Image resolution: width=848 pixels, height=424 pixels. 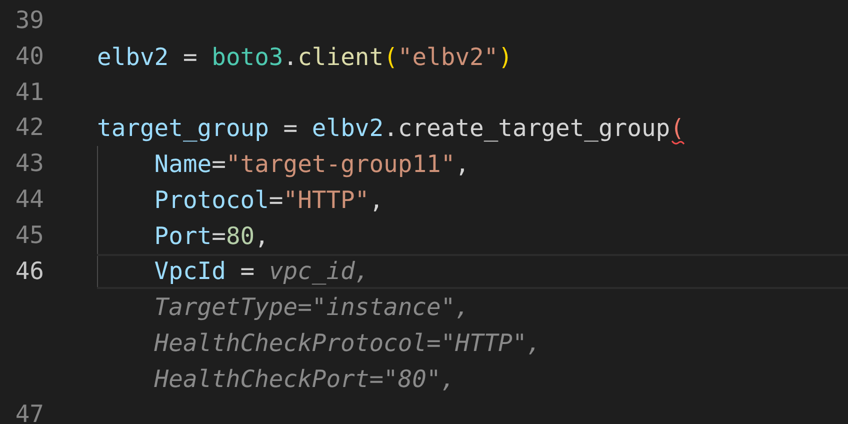 I want to click on line-number: 41, so click(x=29, y=92).